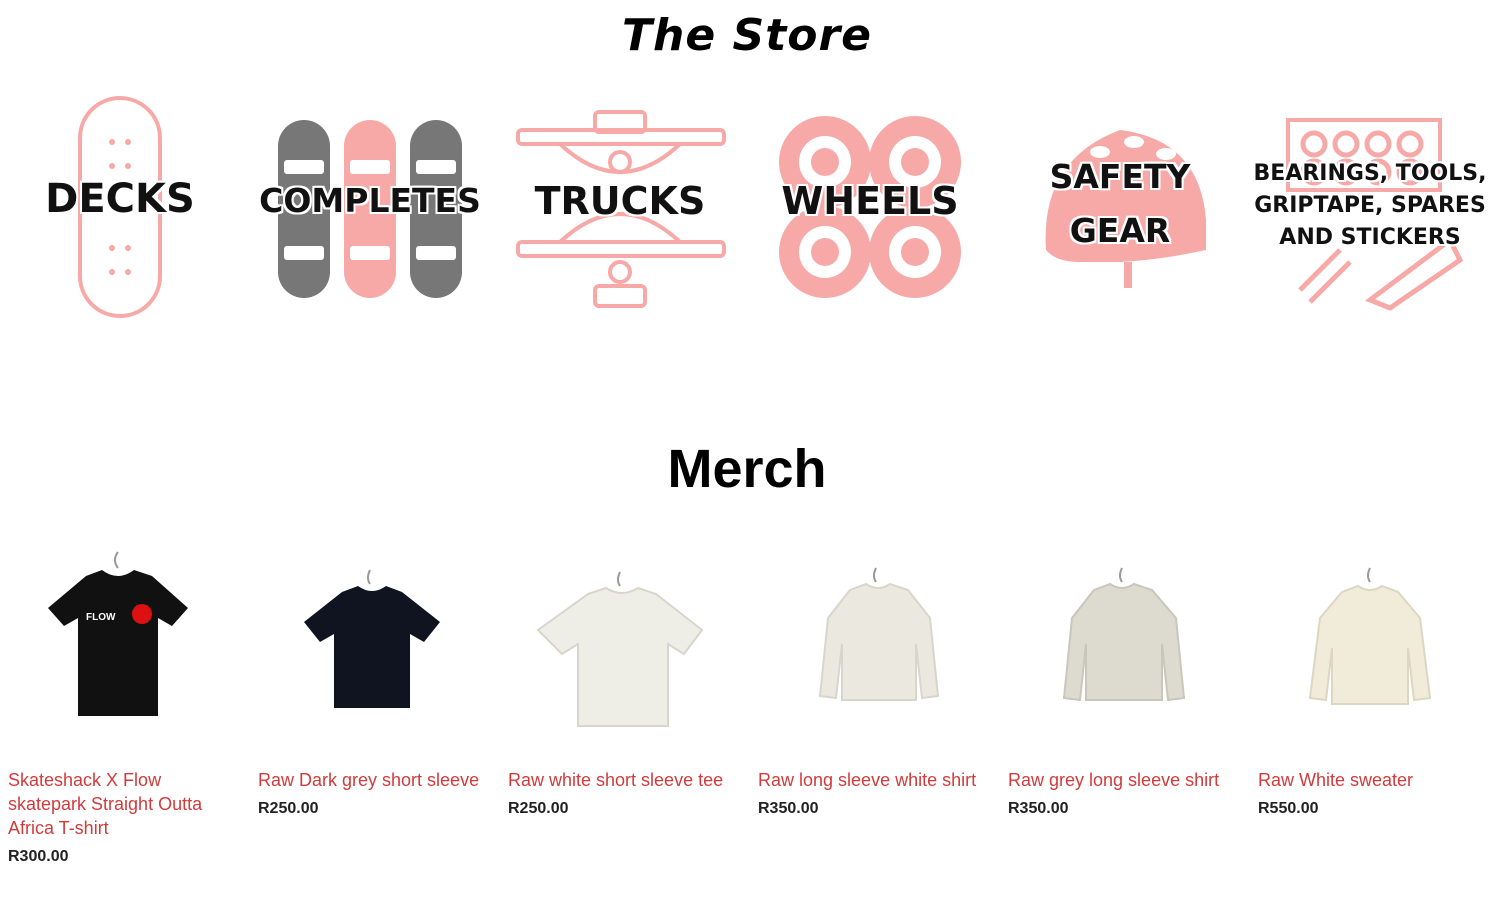  I want to click on helmet-icon, so click(1125, 209).